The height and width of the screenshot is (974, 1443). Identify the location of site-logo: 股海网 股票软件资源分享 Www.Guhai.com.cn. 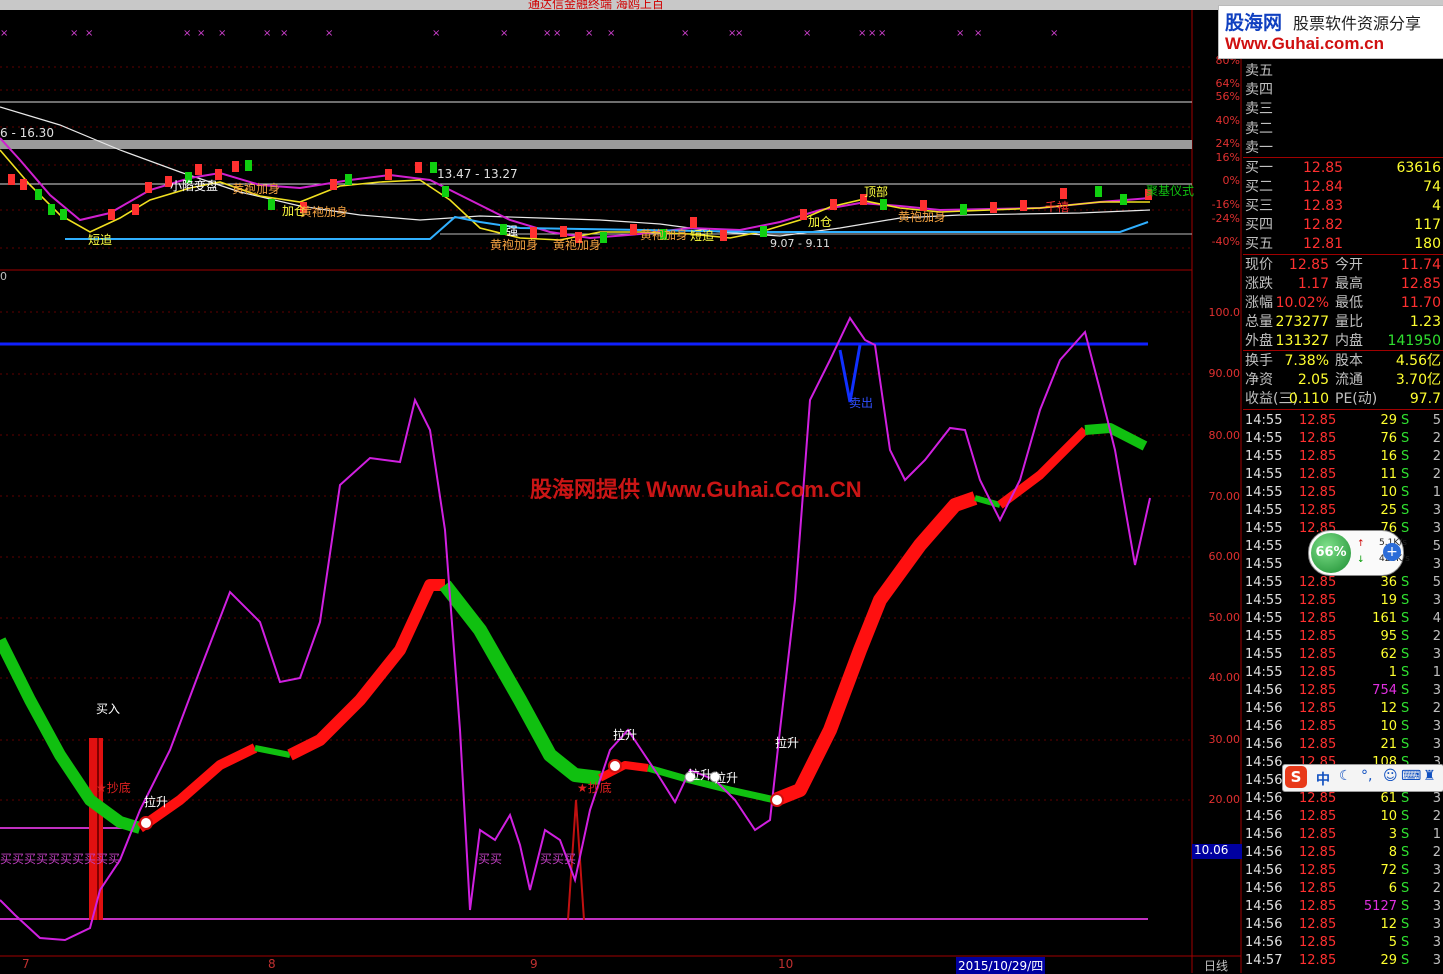
(1330, 32).